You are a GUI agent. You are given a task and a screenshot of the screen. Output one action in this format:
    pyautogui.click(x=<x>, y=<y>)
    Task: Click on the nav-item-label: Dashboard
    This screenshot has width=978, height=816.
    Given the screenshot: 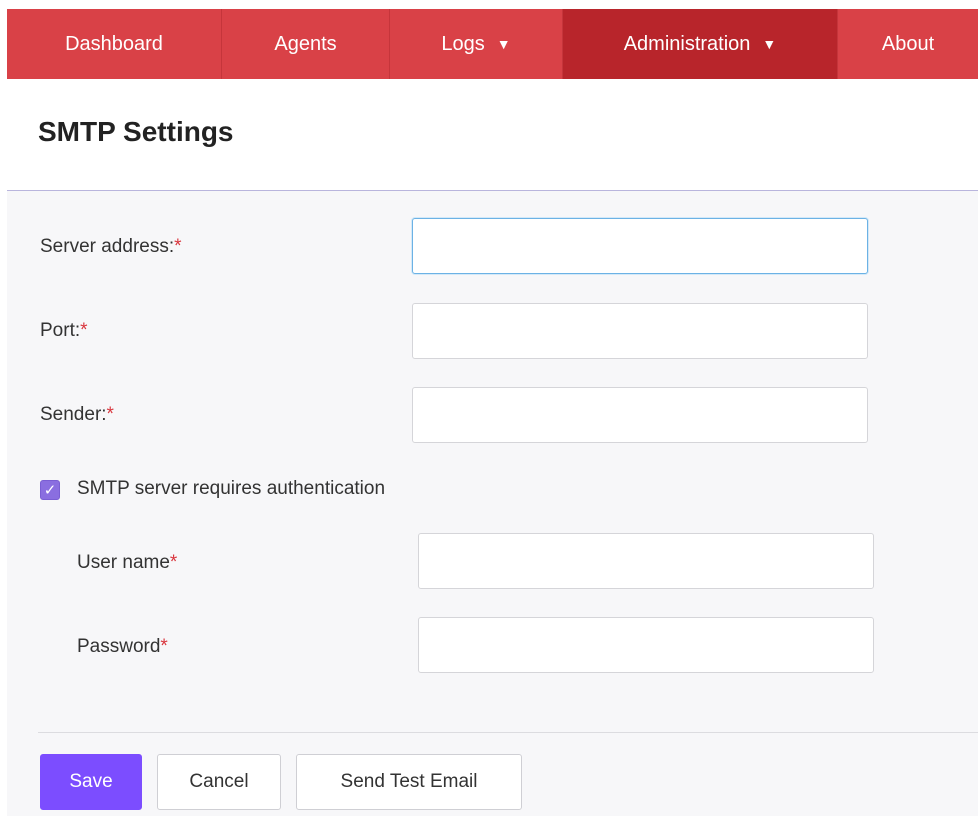 What is the action you would take?
    pyautogui.click(x=114, y=43)
    